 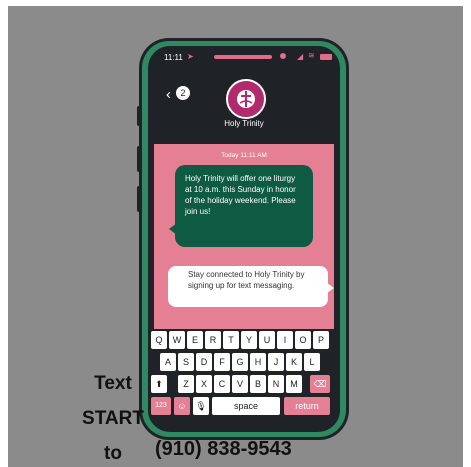 What do you see at coordinates (300, 56) in the screenshot?
I see `signal-icon: ◢` at bounding box center [300, 56].